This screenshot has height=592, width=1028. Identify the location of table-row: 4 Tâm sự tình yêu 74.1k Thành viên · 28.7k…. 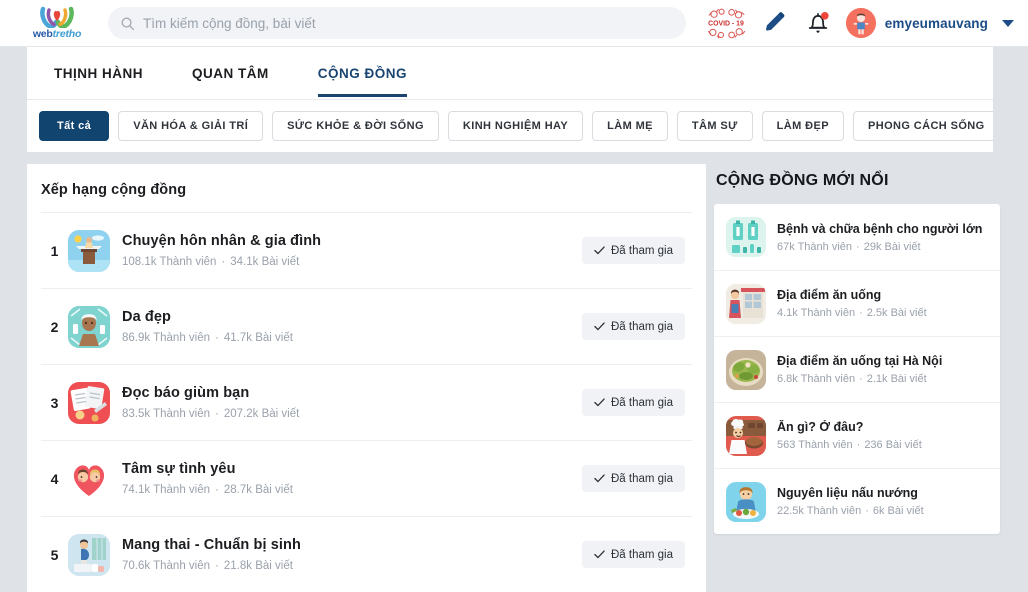
(366, 478).